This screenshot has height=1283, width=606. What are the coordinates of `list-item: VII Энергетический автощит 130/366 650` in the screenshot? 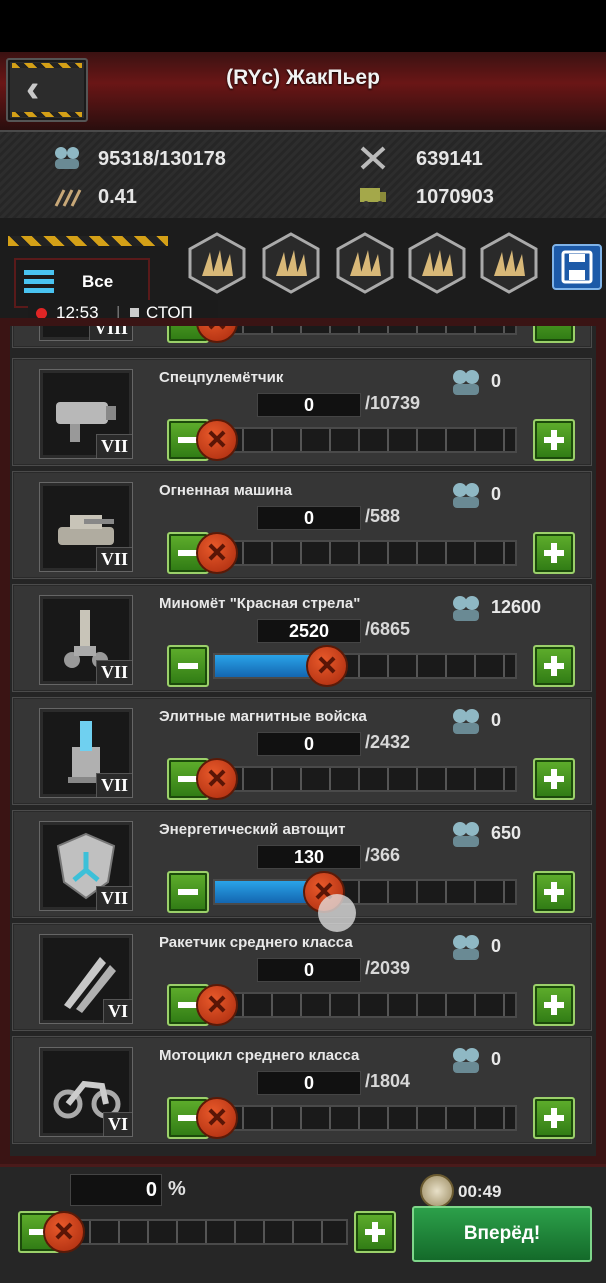 It's located at (302, 864).